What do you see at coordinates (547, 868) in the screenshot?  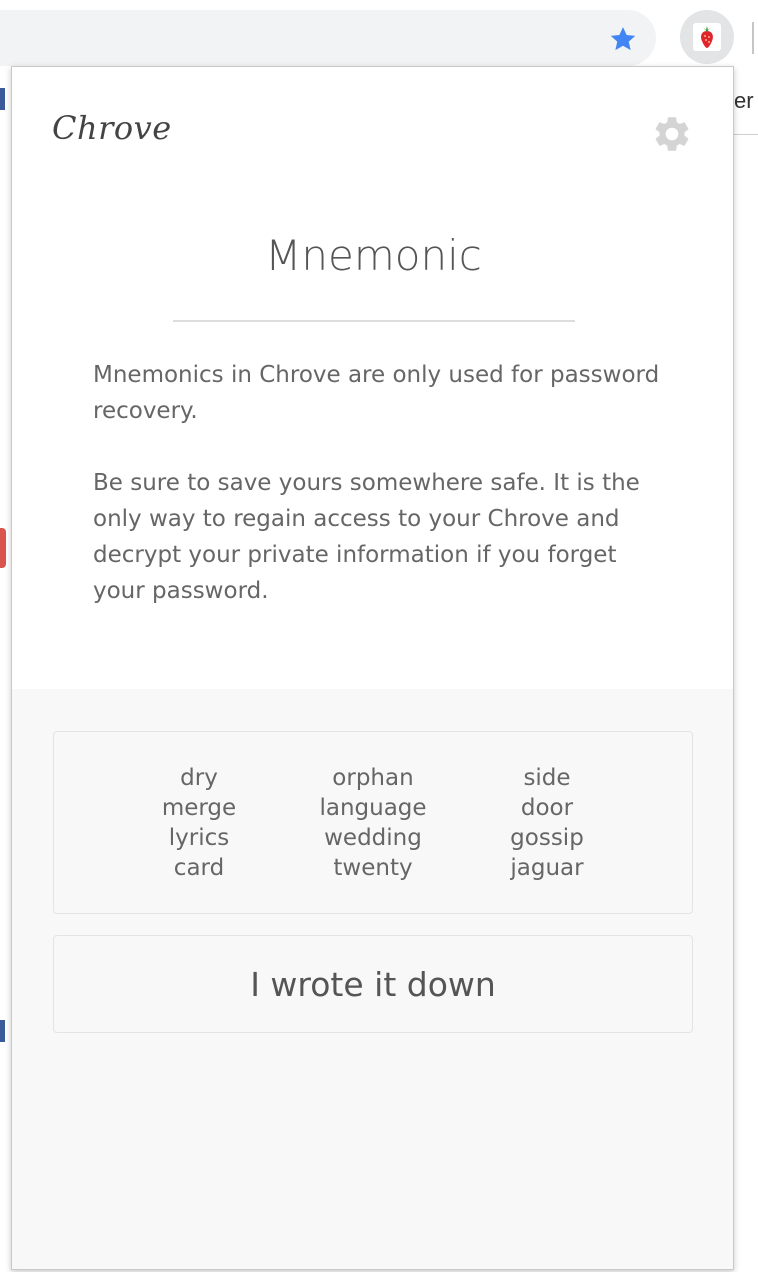 I see `mnemonic-word: jaguar` at bounding box center [547, 868].